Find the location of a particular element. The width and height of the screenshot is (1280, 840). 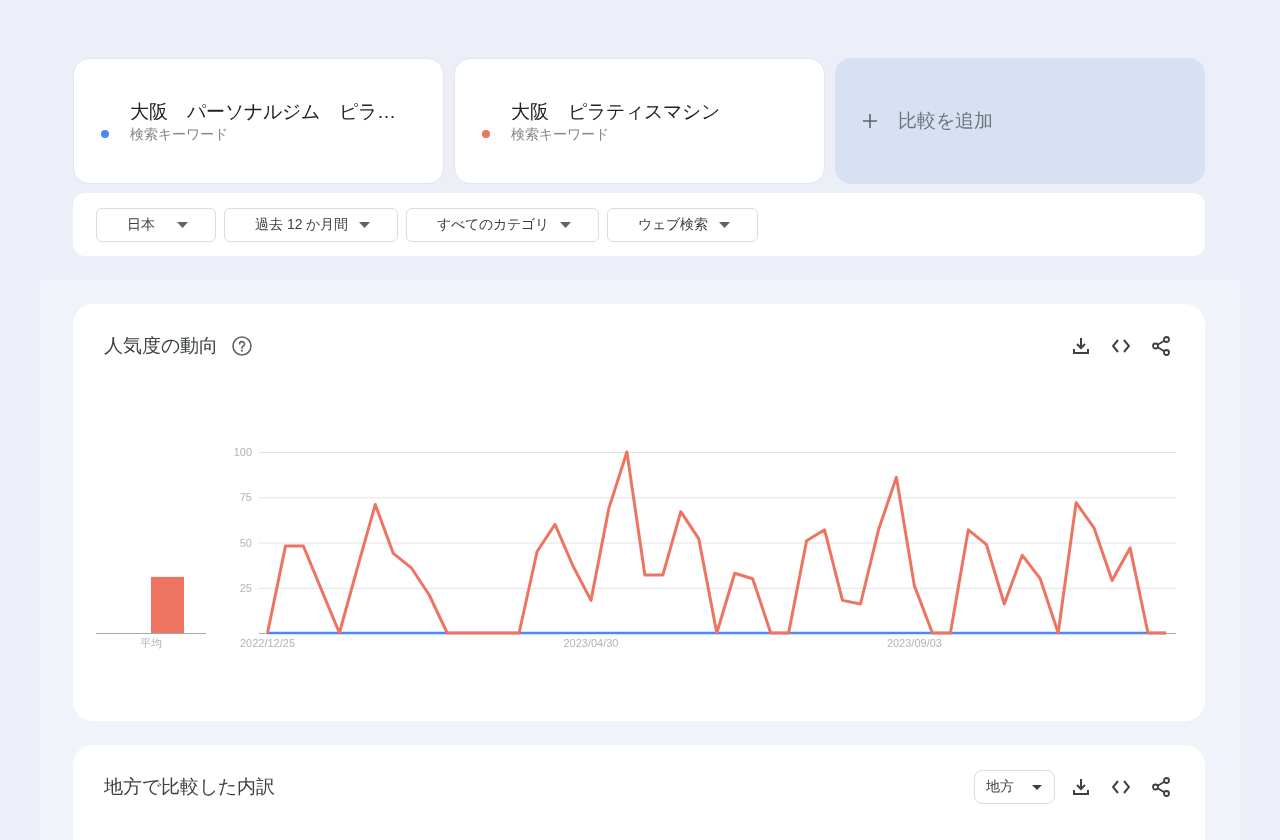

x-axis-label: 2023/04/30 is located at coordinates (591, 643).